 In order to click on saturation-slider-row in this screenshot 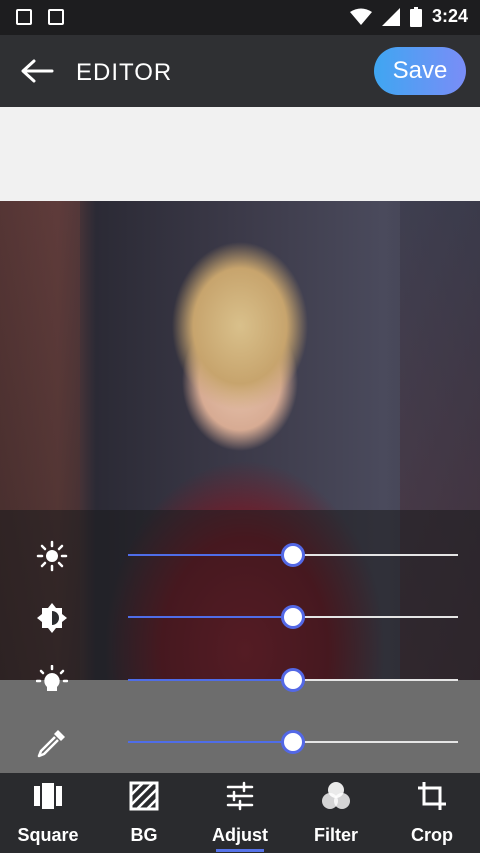, I will do `click(240, 679)`.